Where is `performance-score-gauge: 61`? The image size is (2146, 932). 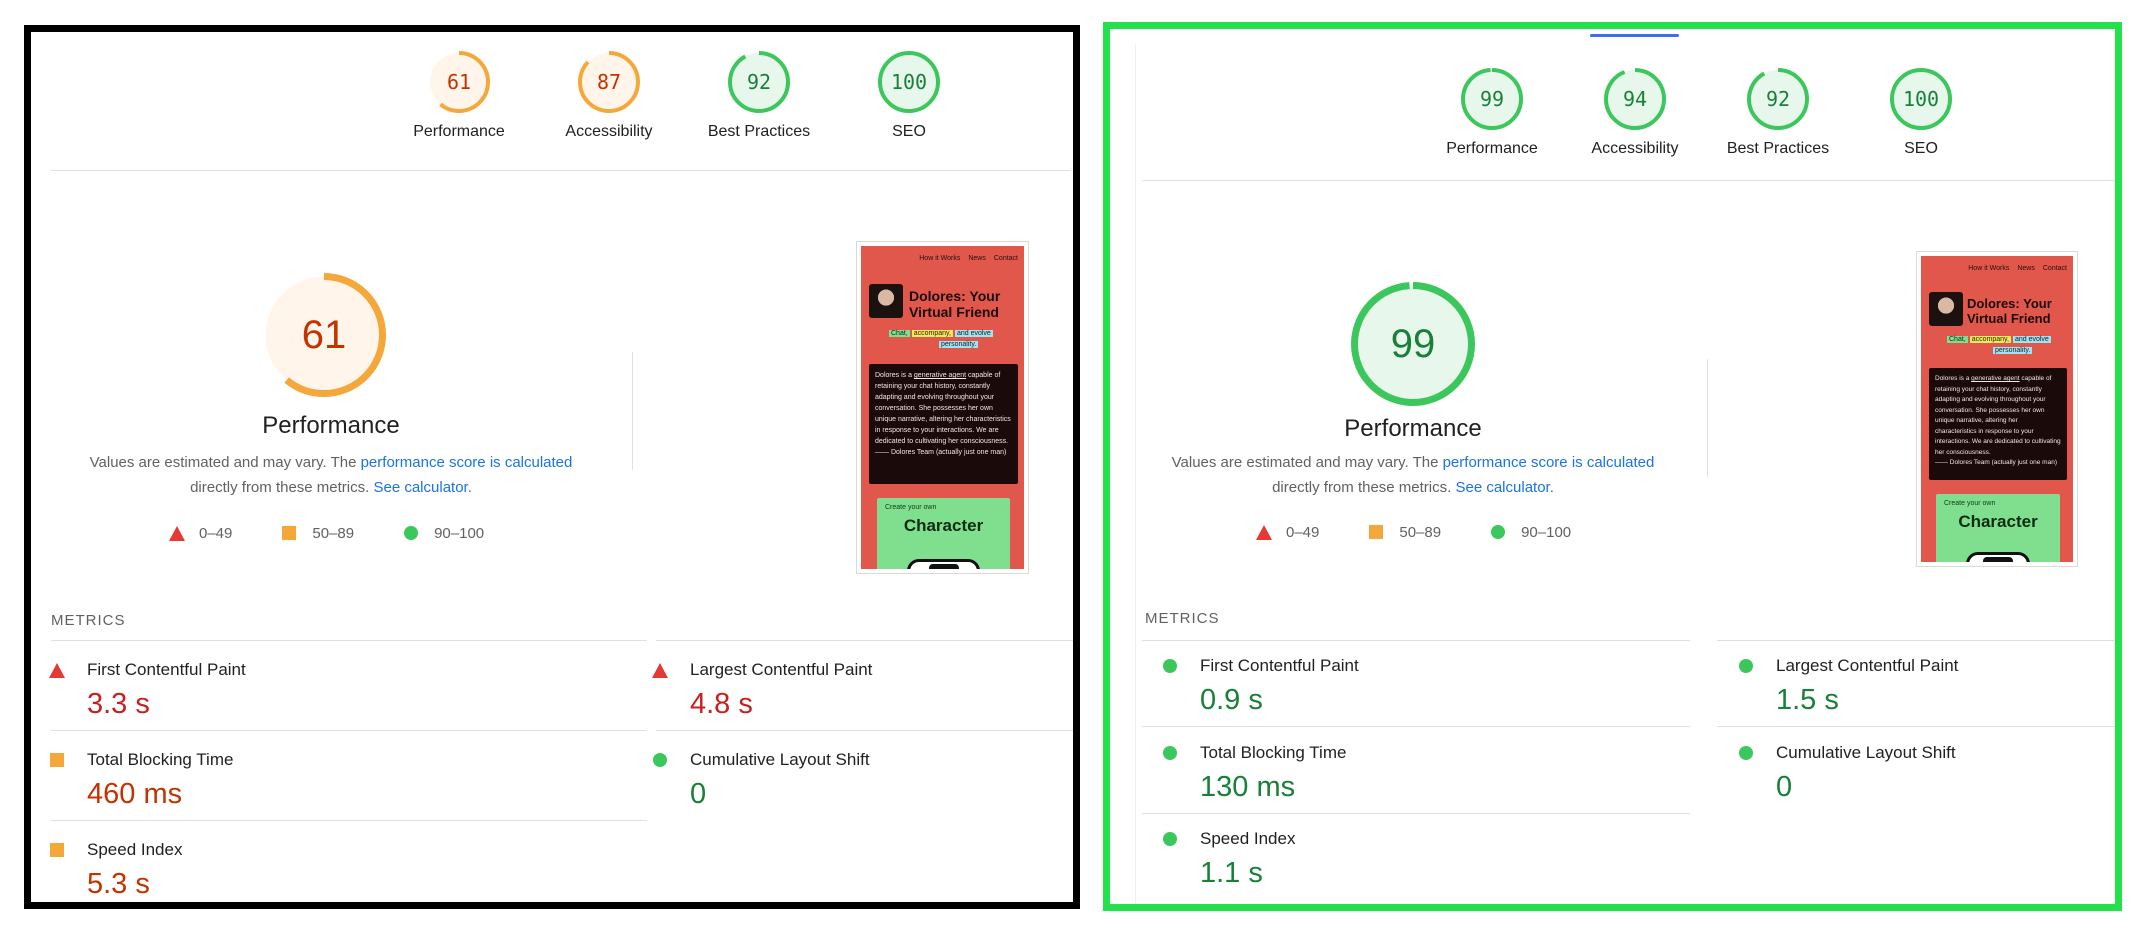
performance-score-gauge: 61 is located at coordinates (324, 337).